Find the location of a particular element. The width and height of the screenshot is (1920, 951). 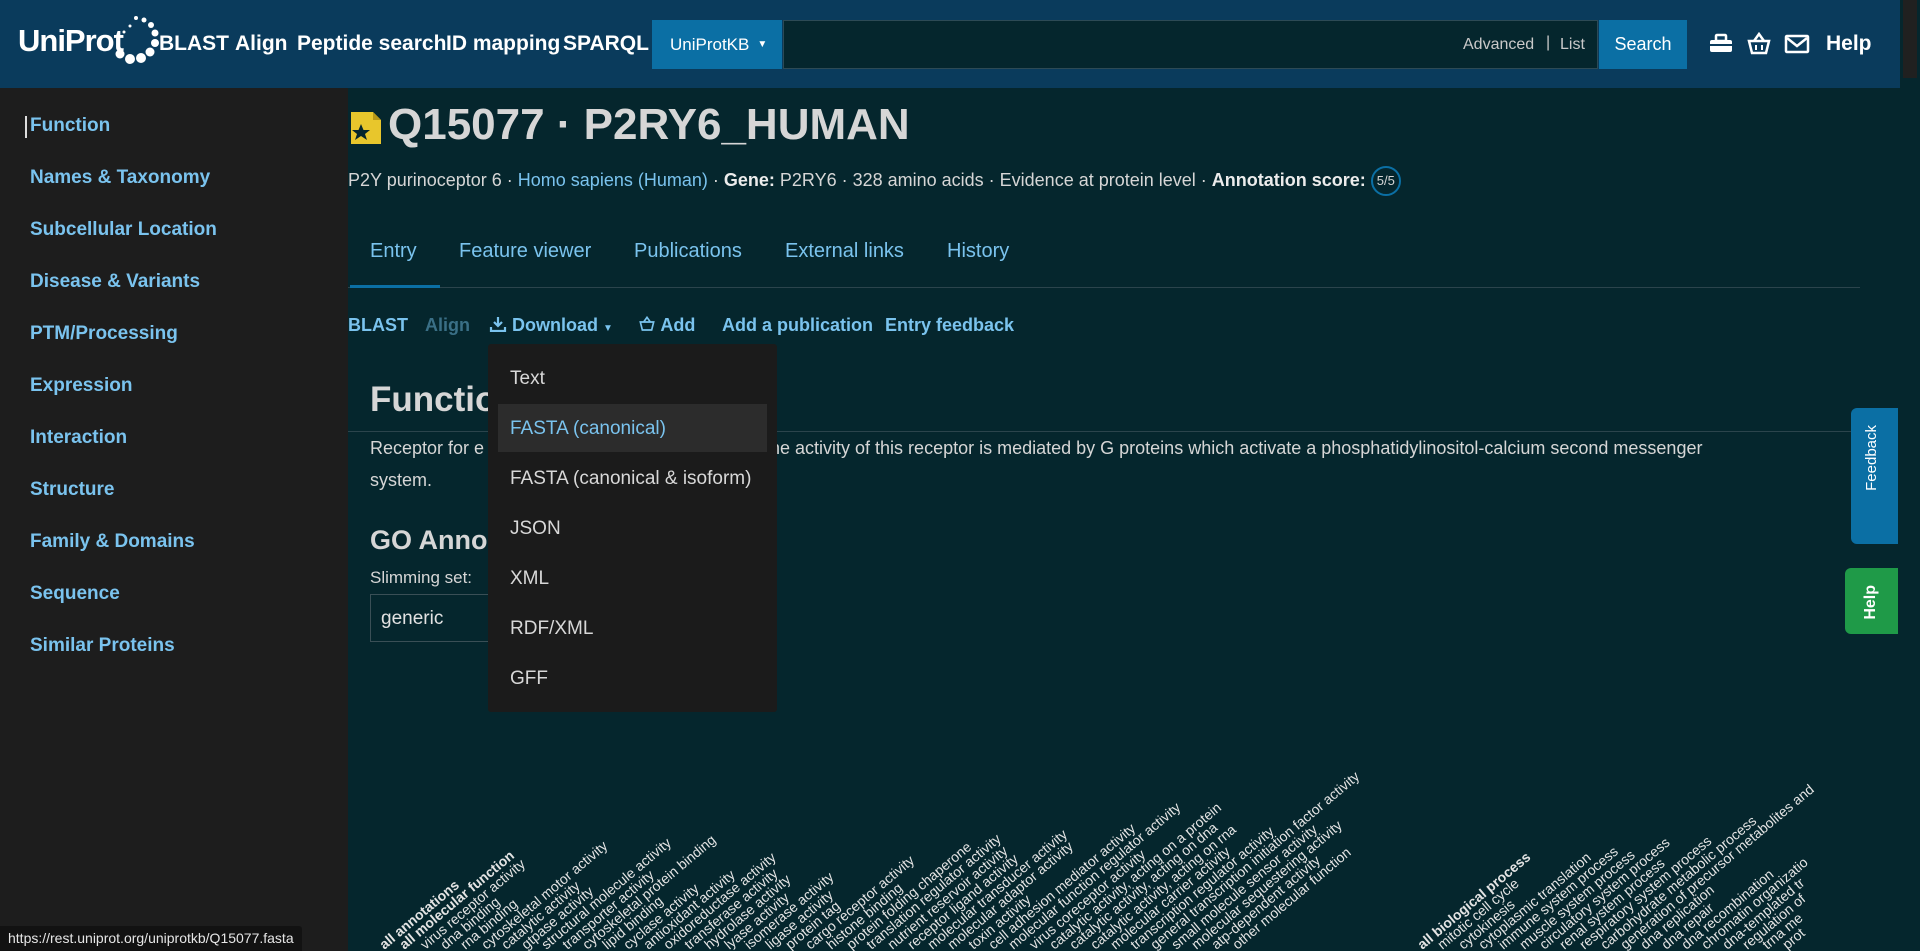

go-annotations-heading: GO Anno is located at coordinates (429, 540).